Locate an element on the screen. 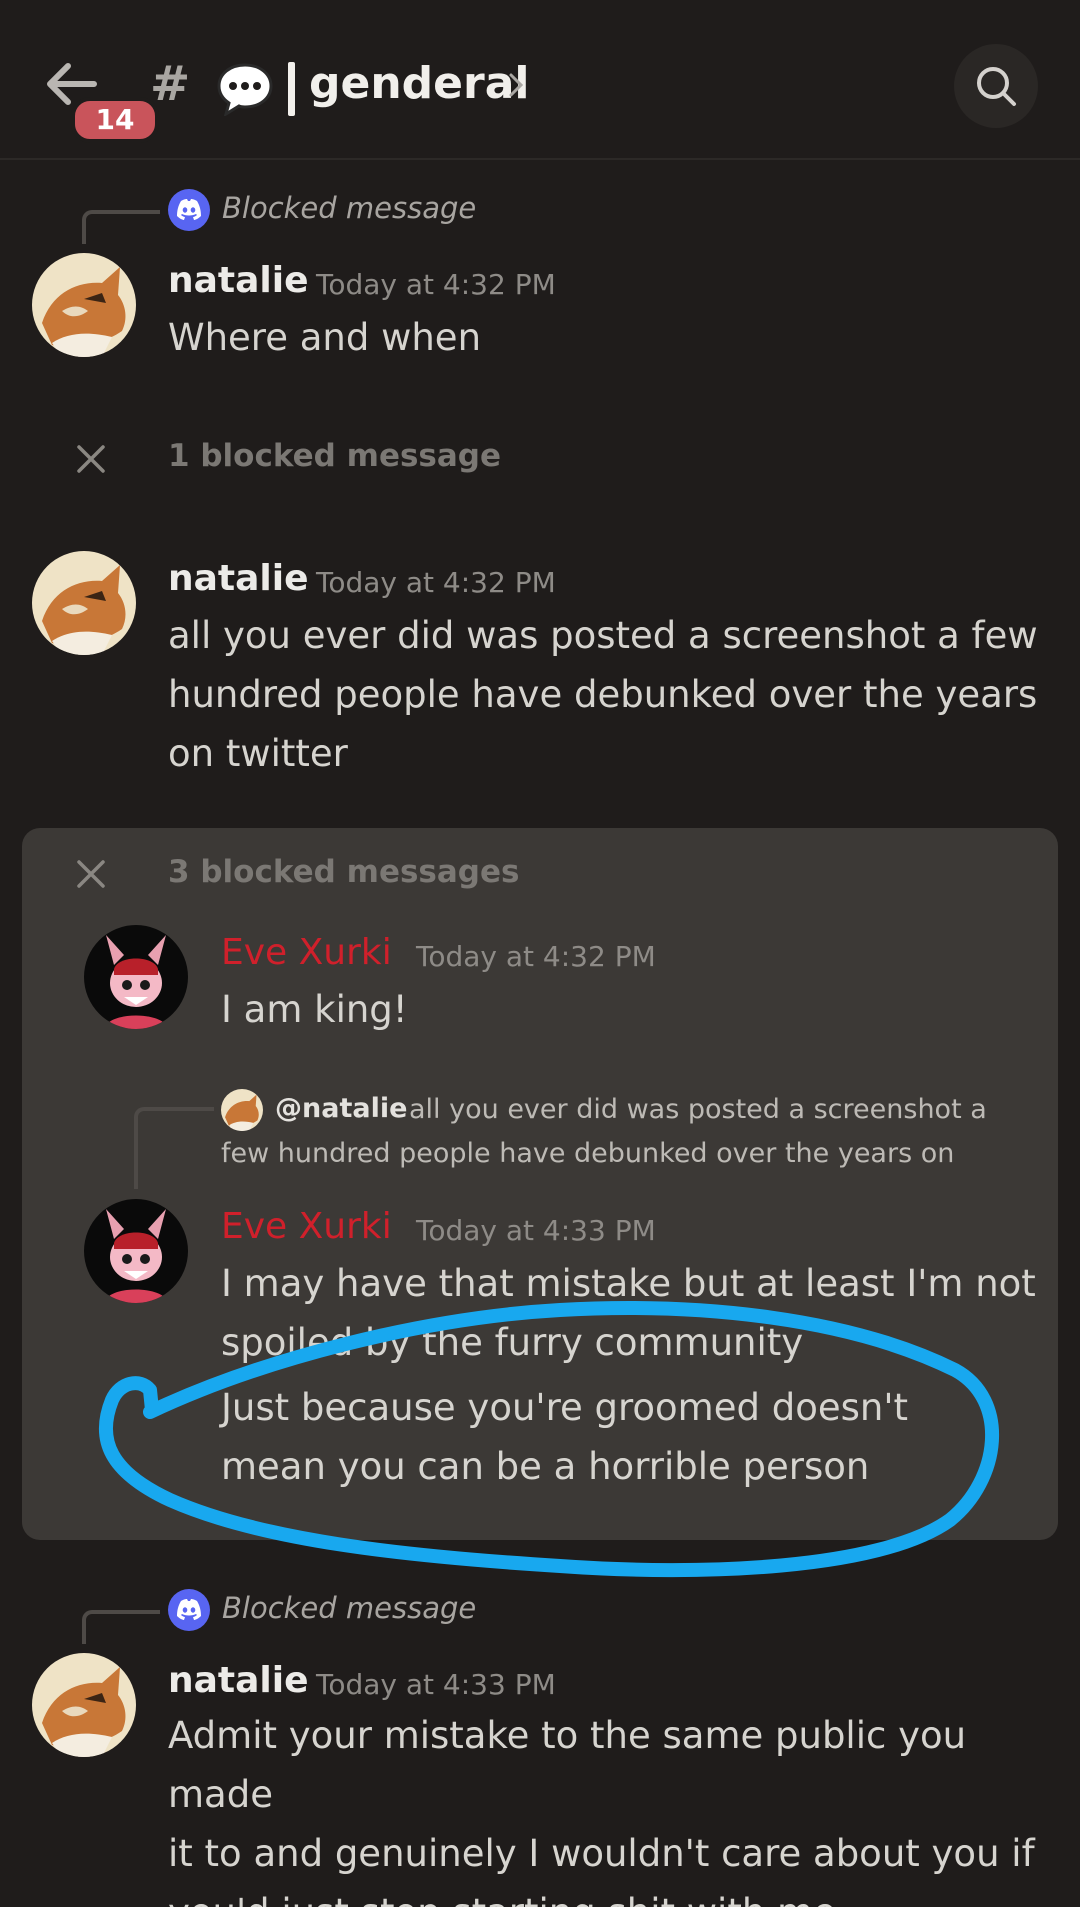 The image size is (1080, 1907). message-text: I am king! is located at coordinates (314, 1009).